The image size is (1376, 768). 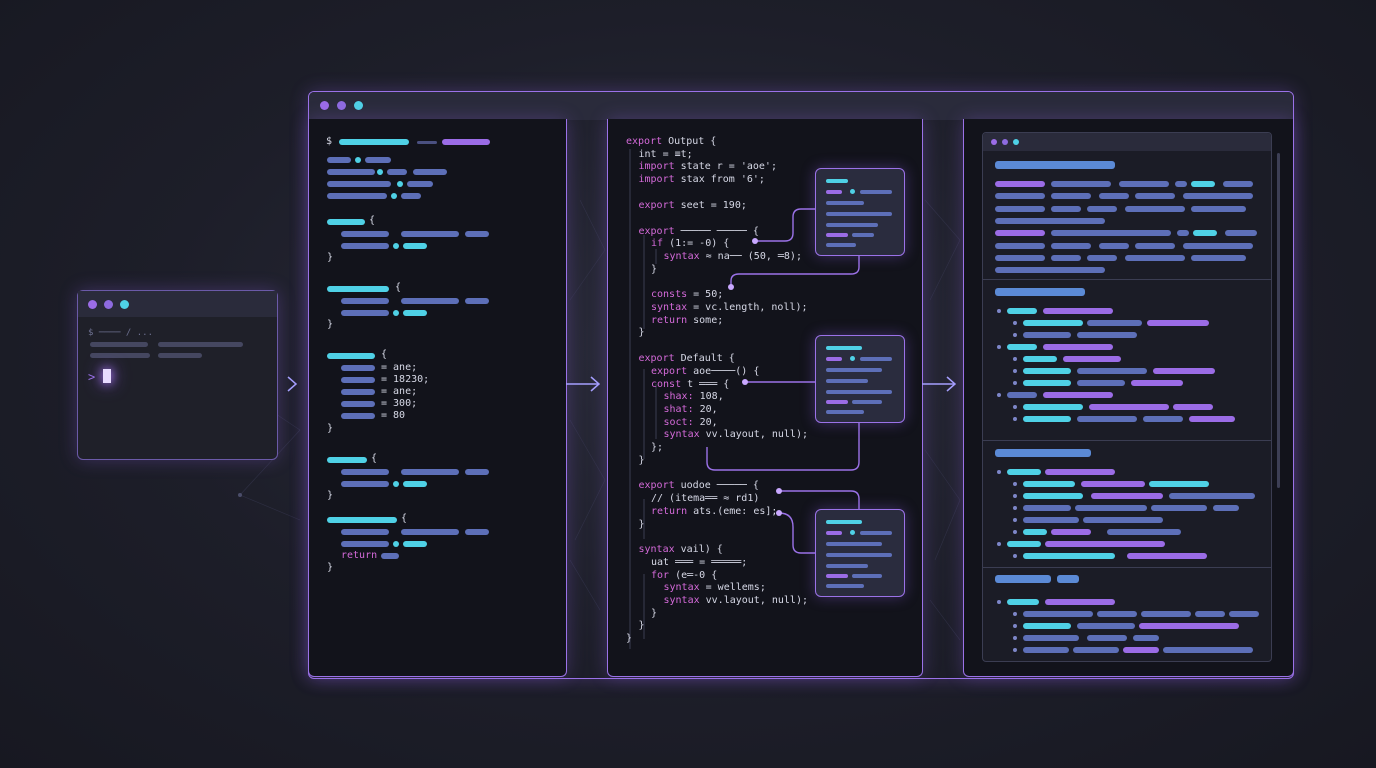 I want to click on code-value: = 80, so click(x=393, y=415).